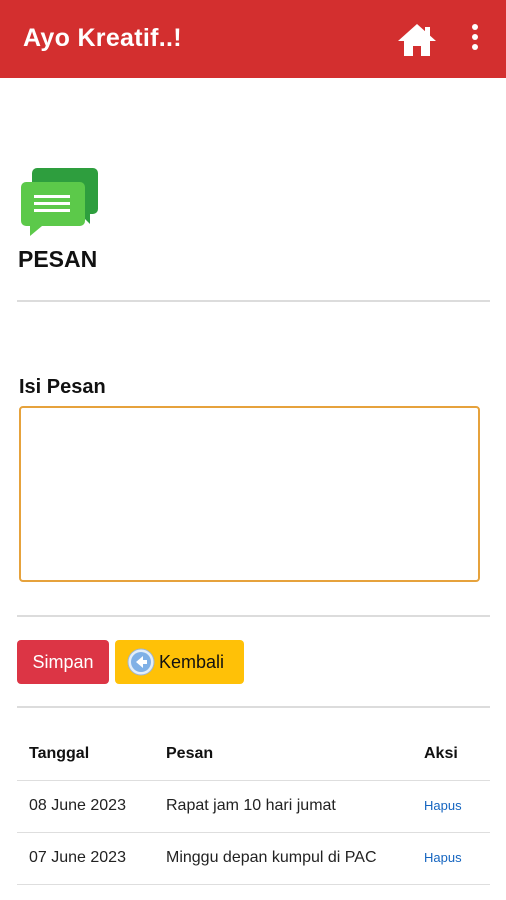 The width and height of the screenshot is (506, 900). I want to click on app-bar: Ayo Kreatif..!, so click(253, 39).